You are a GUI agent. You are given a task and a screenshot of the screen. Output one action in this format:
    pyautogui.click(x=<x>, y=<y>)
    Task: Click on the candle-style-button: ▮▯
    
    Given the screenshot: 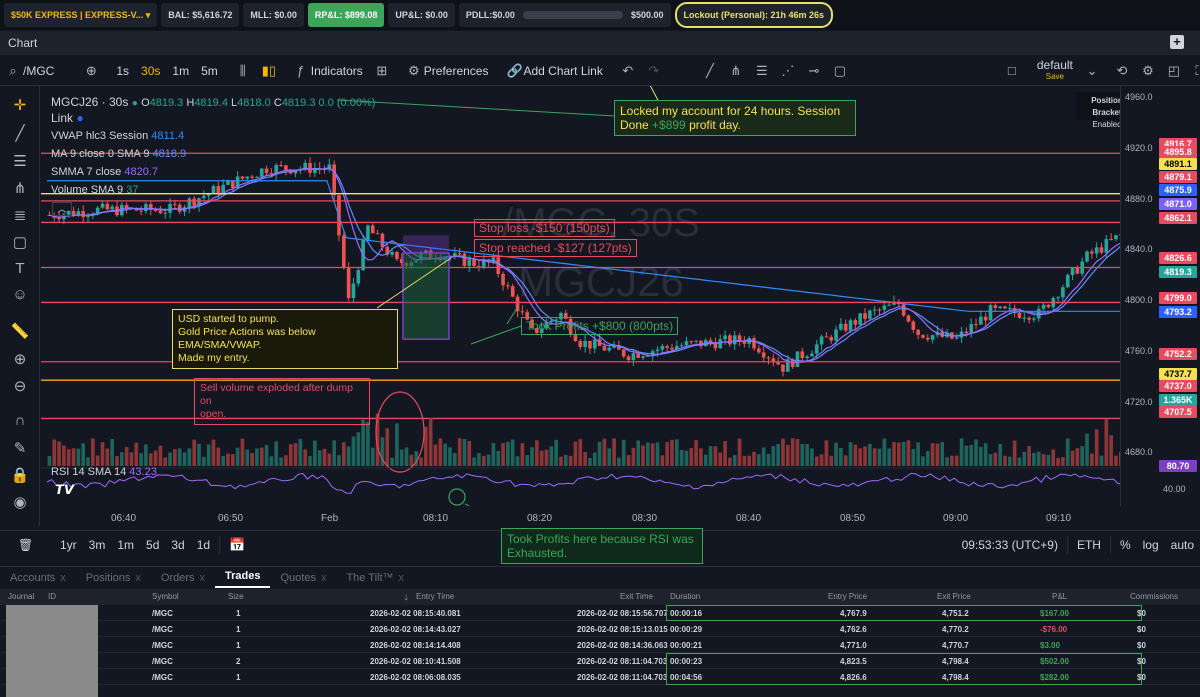 What is the action you would take?
    pyautogui.click(x=269, y=71)
    